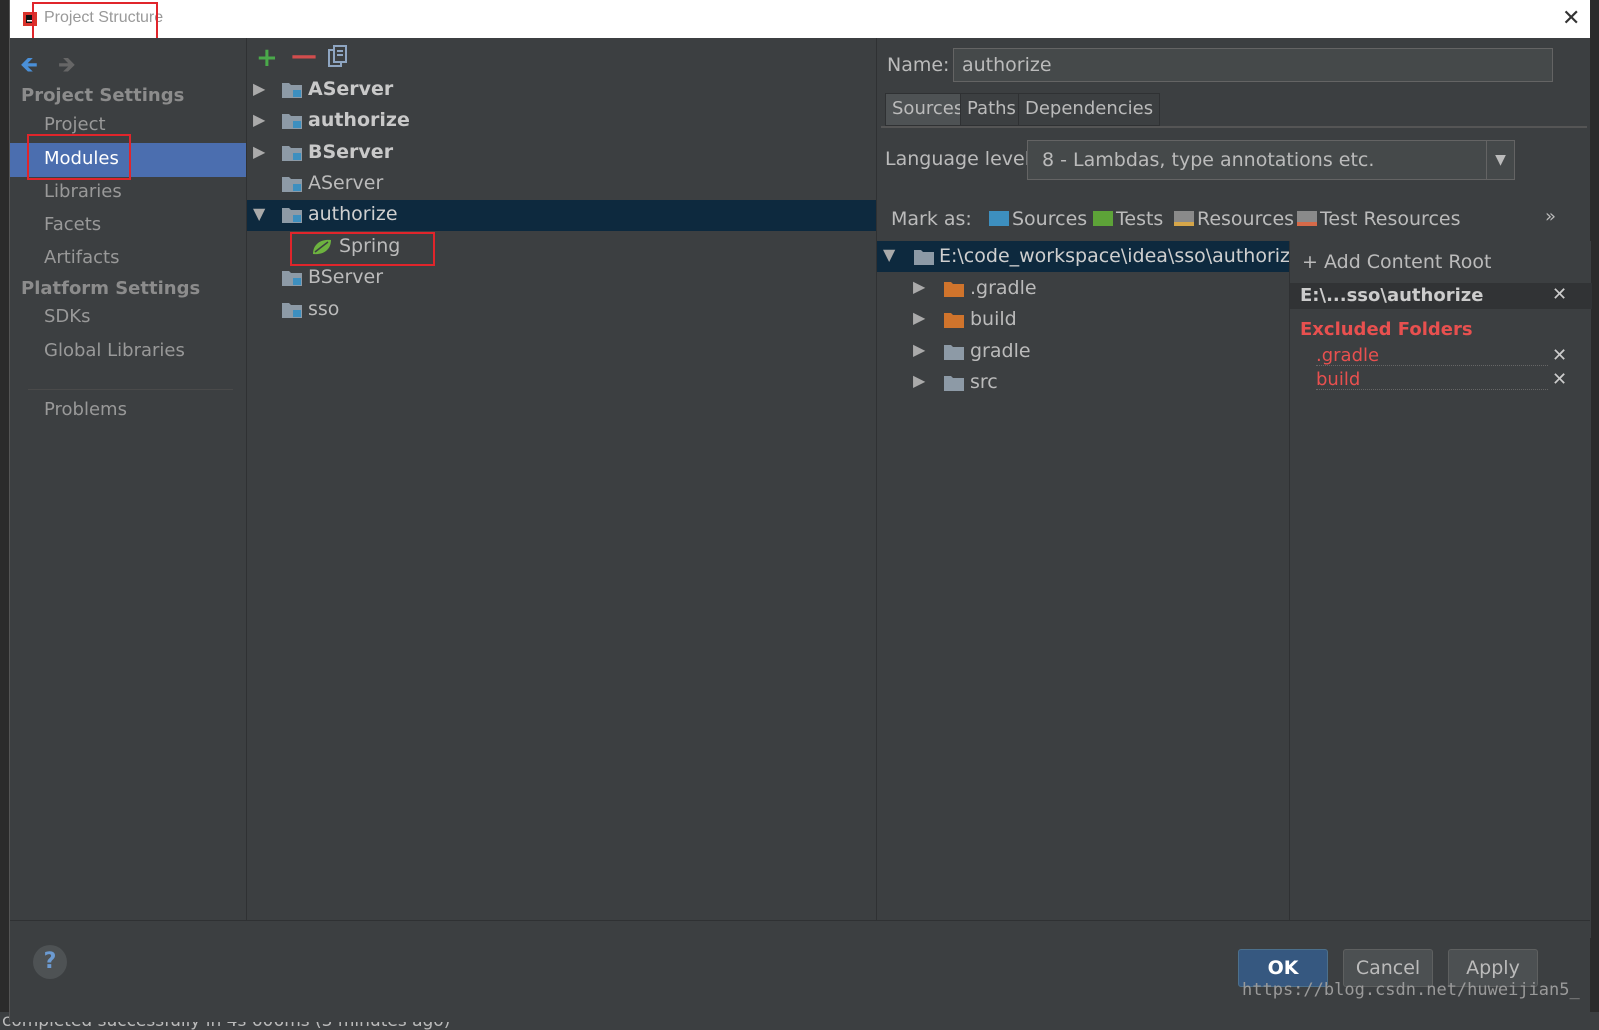 Image resolution: width=1599 pixels, height=1030 pixels. What do you see at coordinates (50, 962) in the screenshot?
I see `help-icon: ?` at bounding box center [50, 962].